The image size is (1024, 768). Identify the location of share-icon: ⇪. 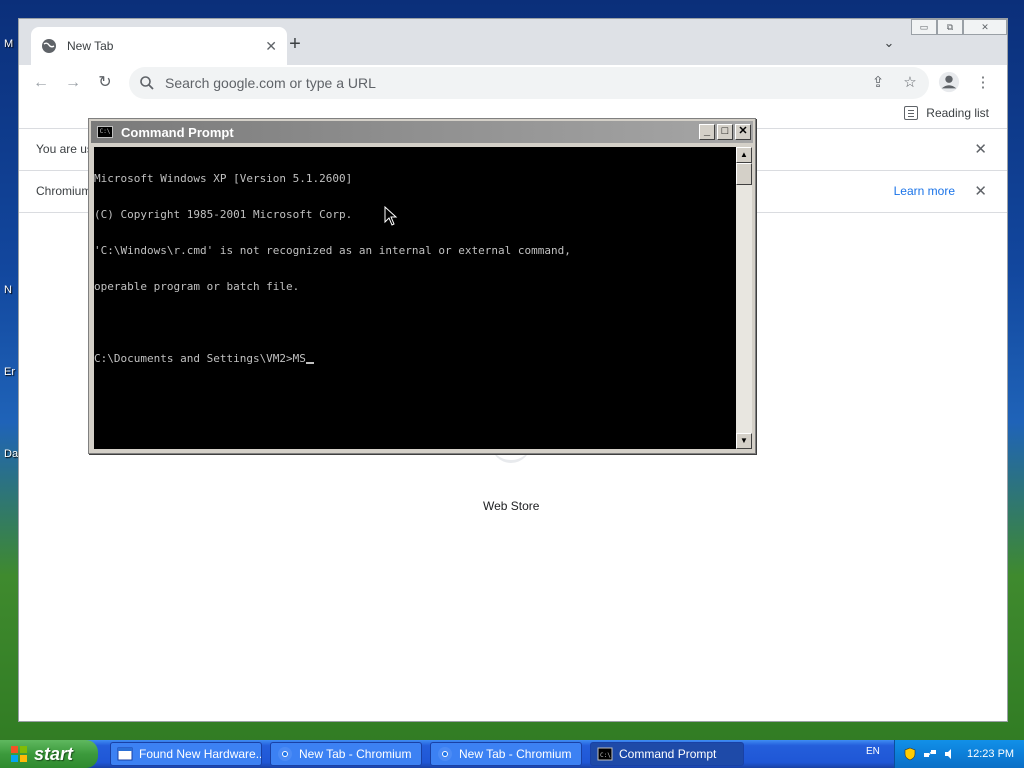
(878, 83).